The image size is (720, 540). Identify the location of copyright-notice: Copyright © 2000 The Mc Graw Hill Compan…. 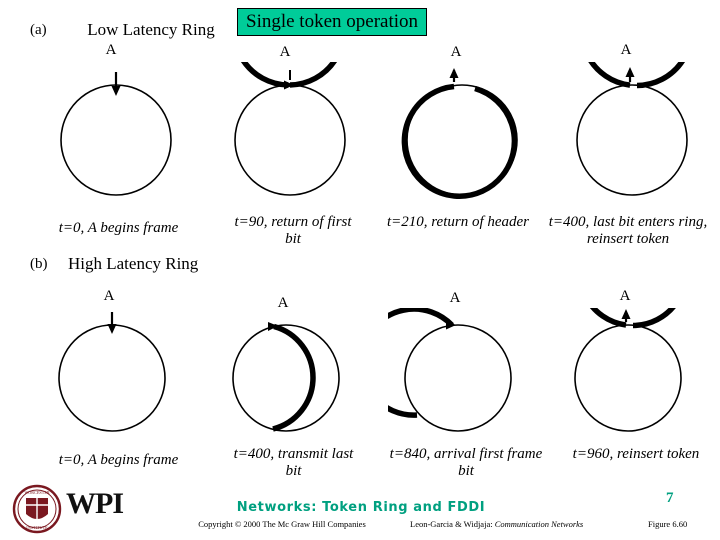
(282, 524).